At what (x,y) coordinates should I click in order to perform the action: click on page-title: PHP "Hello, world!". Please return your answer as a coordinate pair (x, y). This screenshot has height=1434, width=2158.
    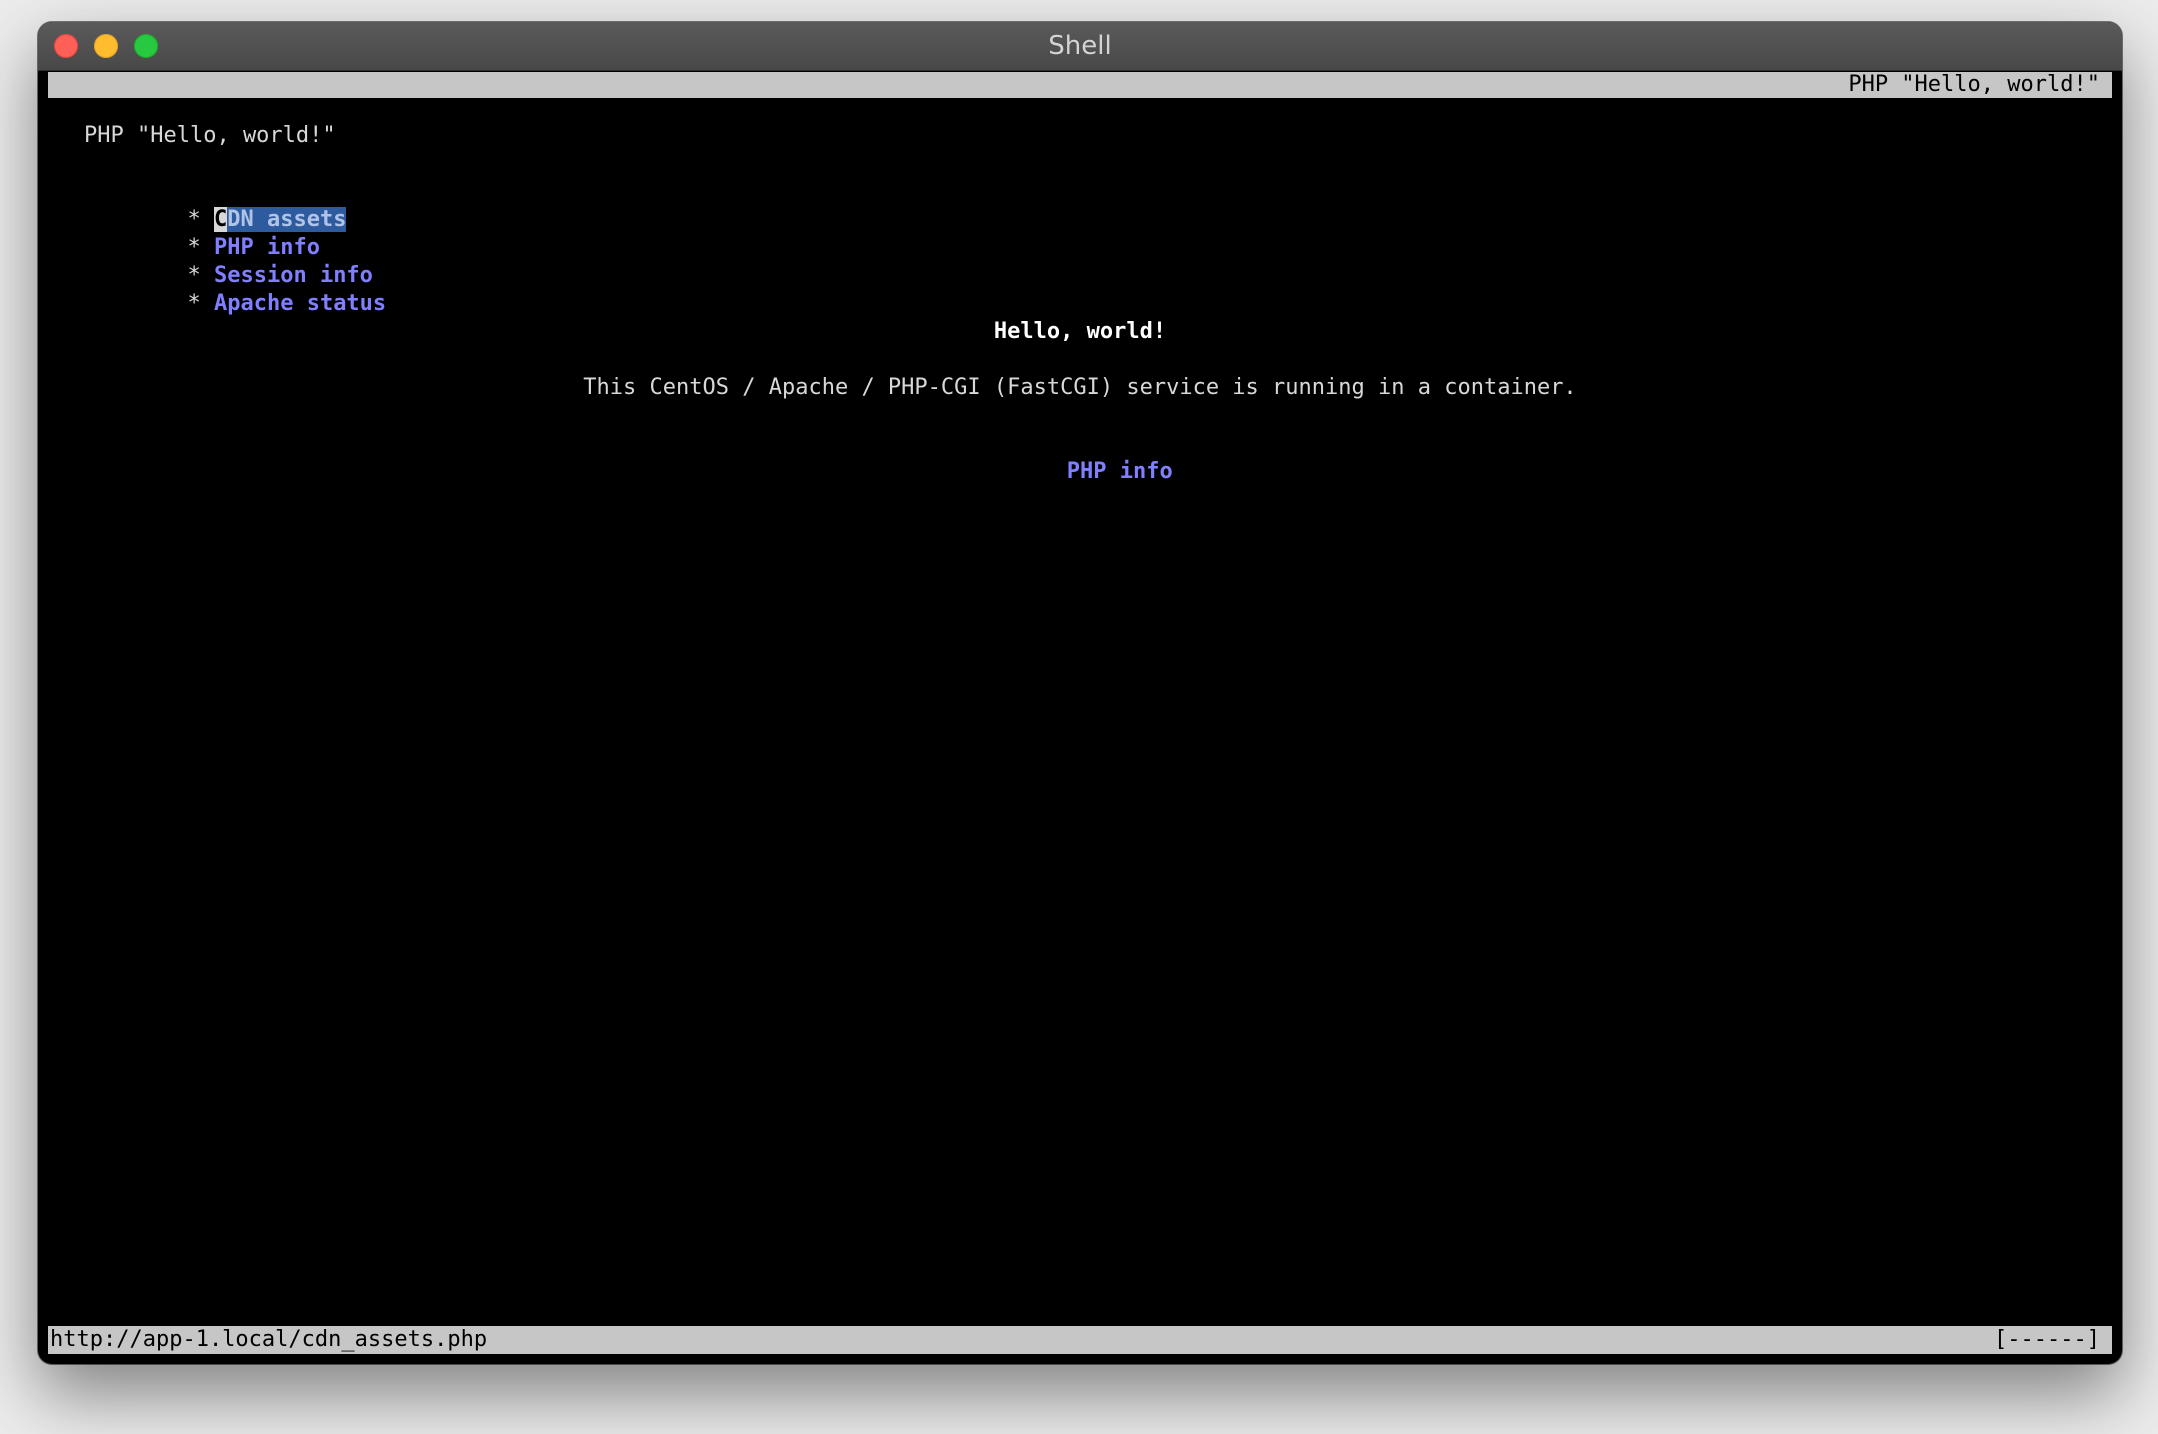
    Looking at the image, I should click on (210, 135).